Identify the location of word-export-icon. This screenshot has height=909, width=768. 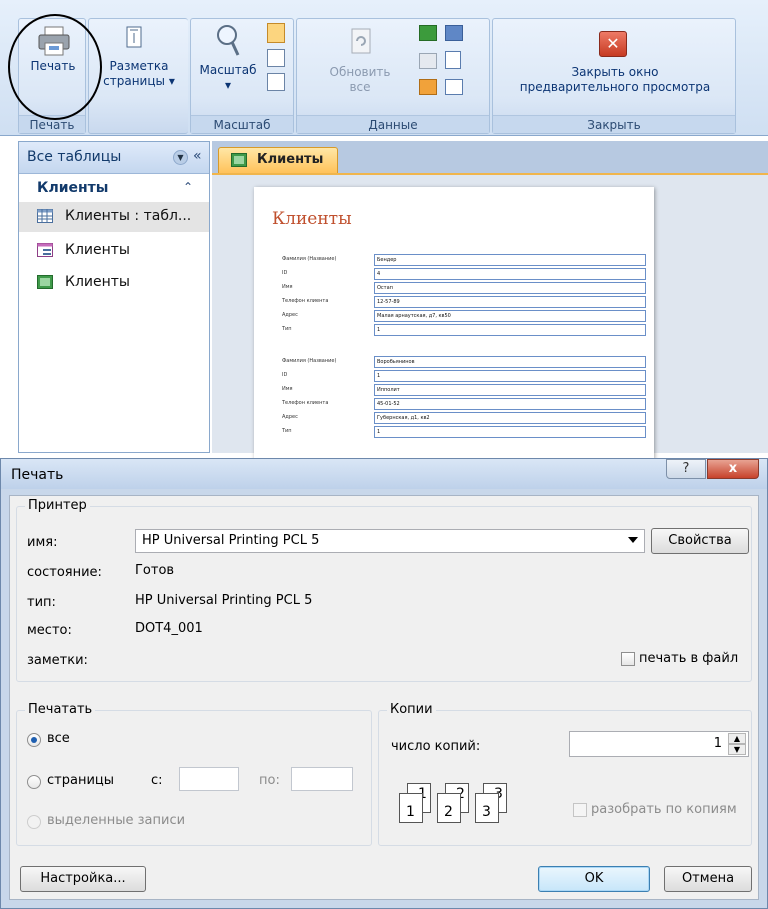
(453, 60).